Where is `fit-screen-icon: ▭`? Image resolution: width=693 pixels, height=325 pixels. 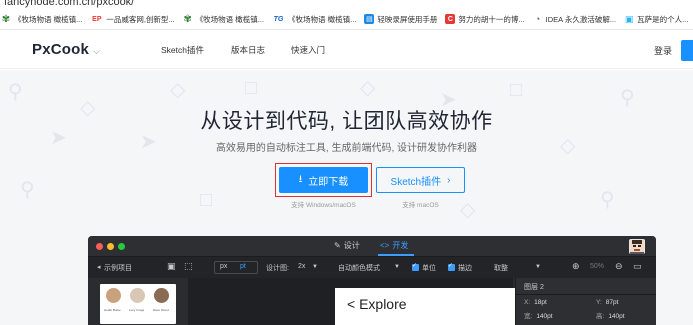 fit-screen-icon: ▭ is located at coordinates (637, 266).